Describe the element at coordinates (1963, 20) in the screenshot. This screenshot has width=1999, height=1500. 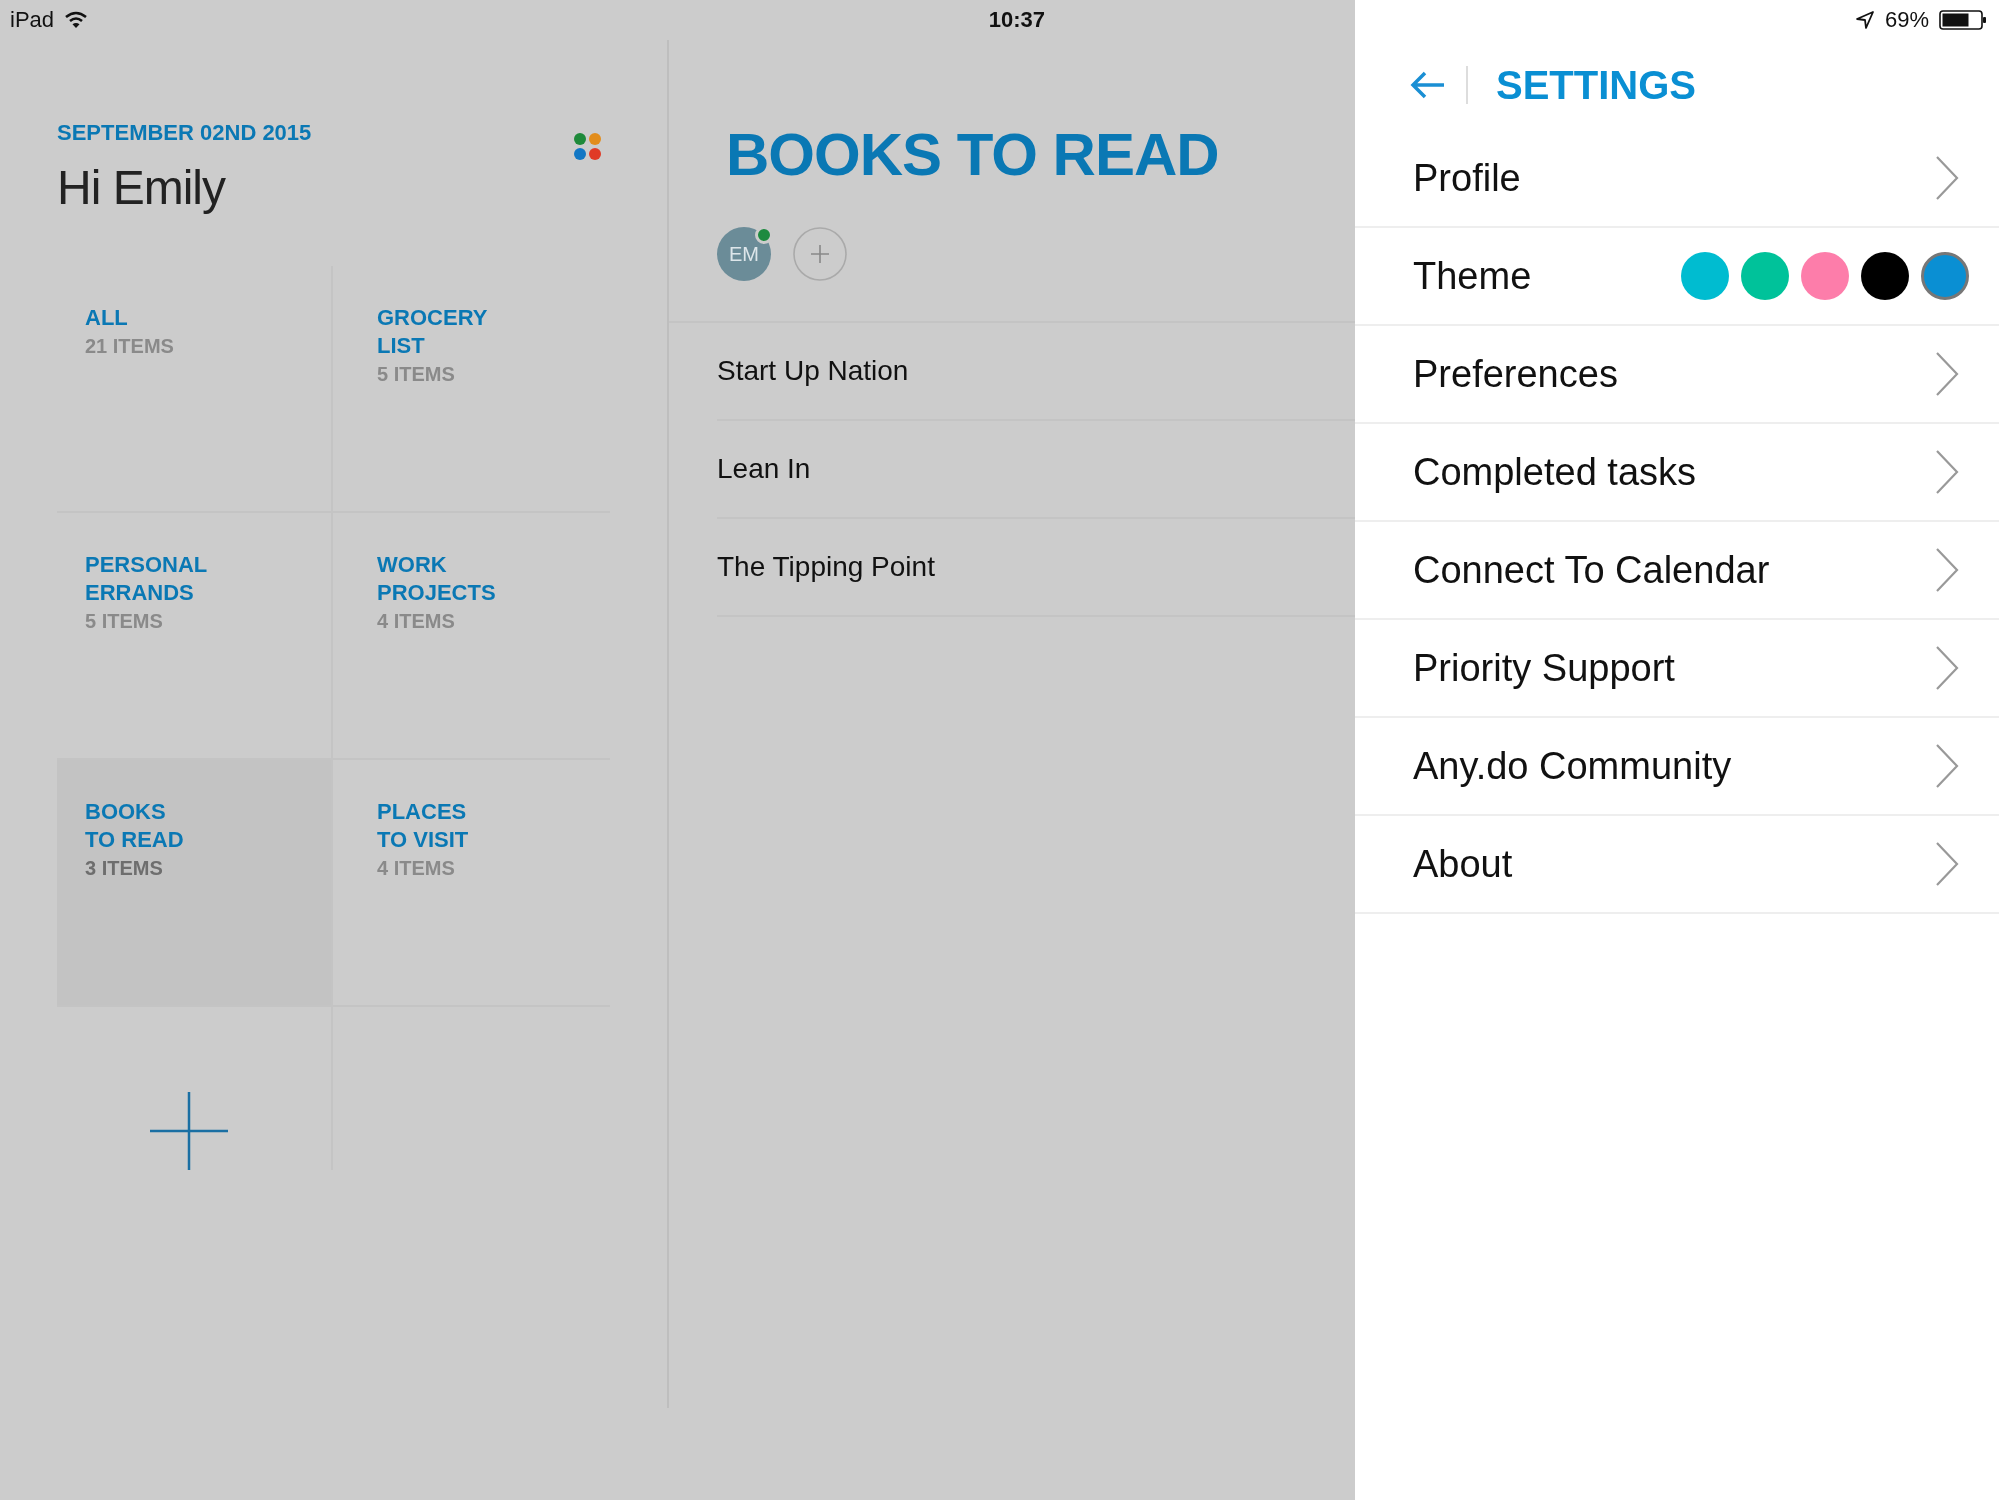
I see `battery-icon` at that location.